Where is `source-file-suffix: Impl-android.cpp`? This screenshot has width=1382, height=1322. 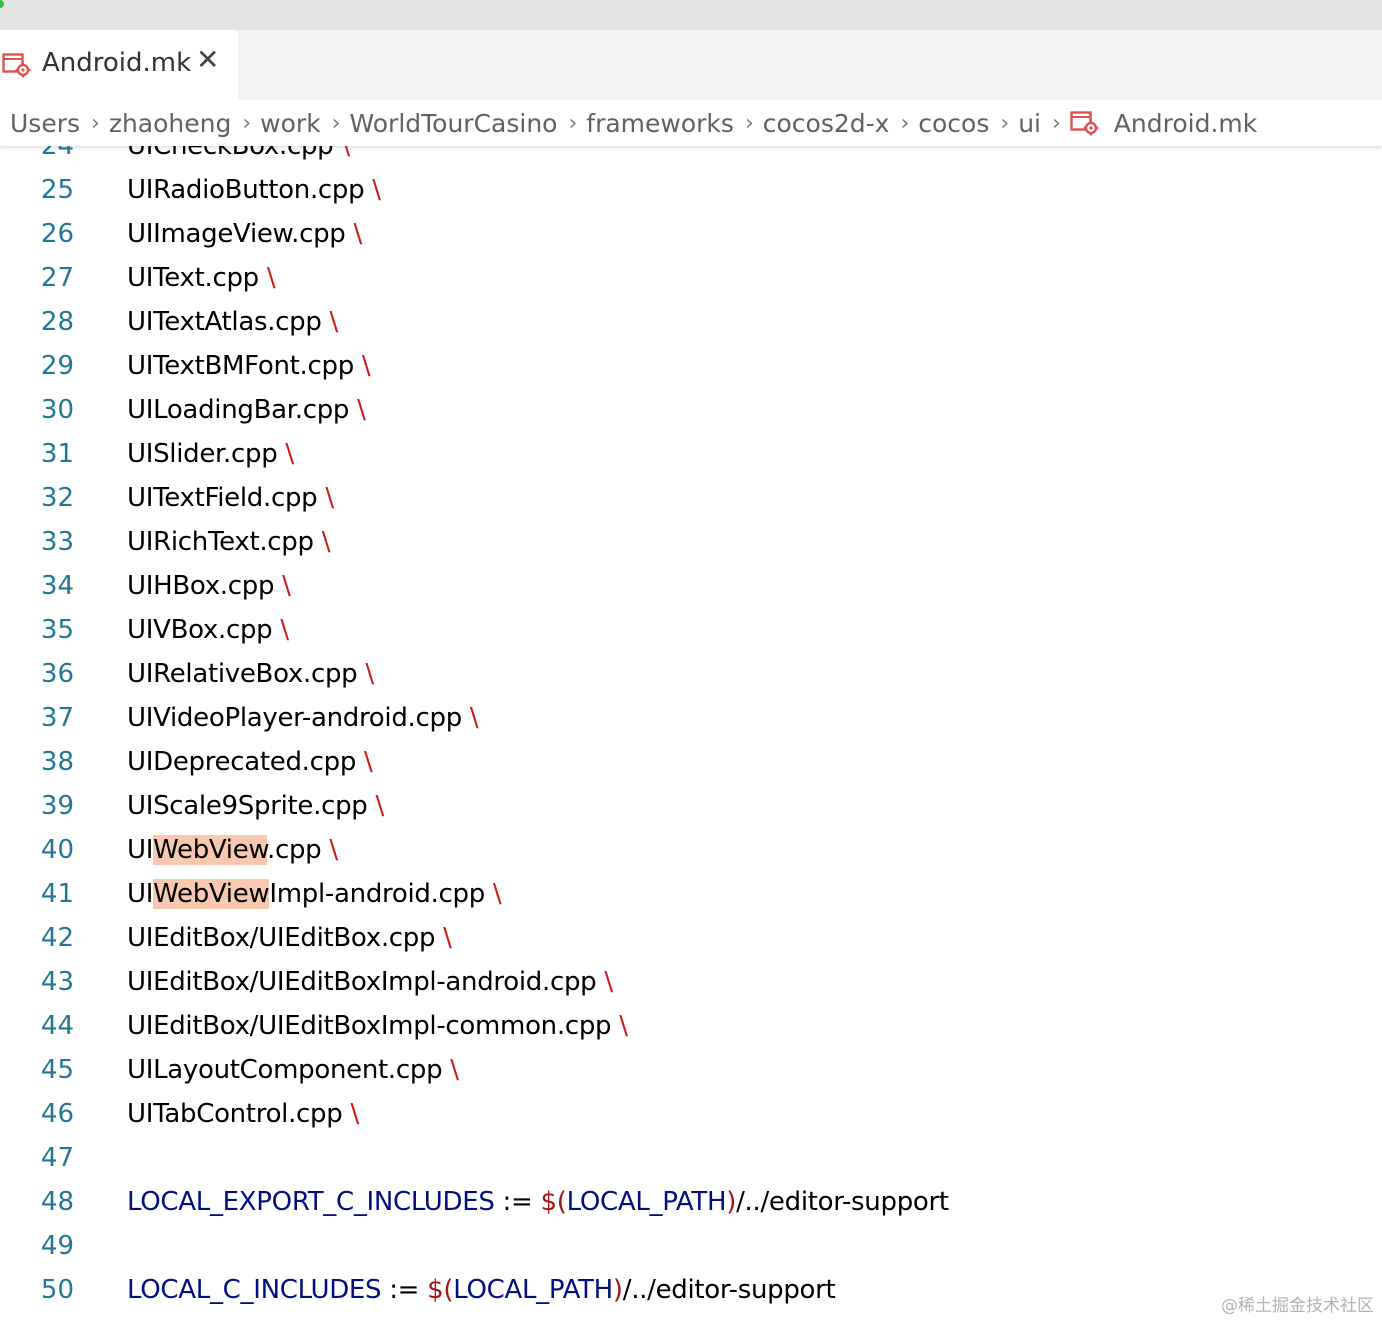
source-file-suffix: Impl-android.cpp is located at coordinates (377, 894).